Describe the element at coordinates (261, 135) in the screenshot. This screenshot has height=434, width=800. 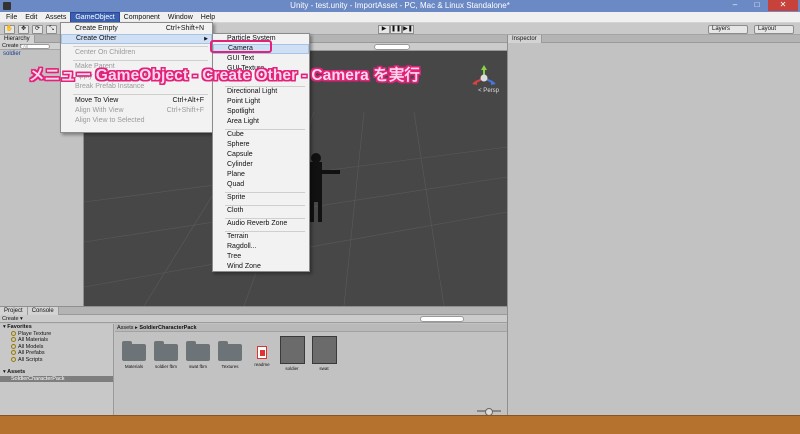
I see `menu-item-cube: Cube` at that location.